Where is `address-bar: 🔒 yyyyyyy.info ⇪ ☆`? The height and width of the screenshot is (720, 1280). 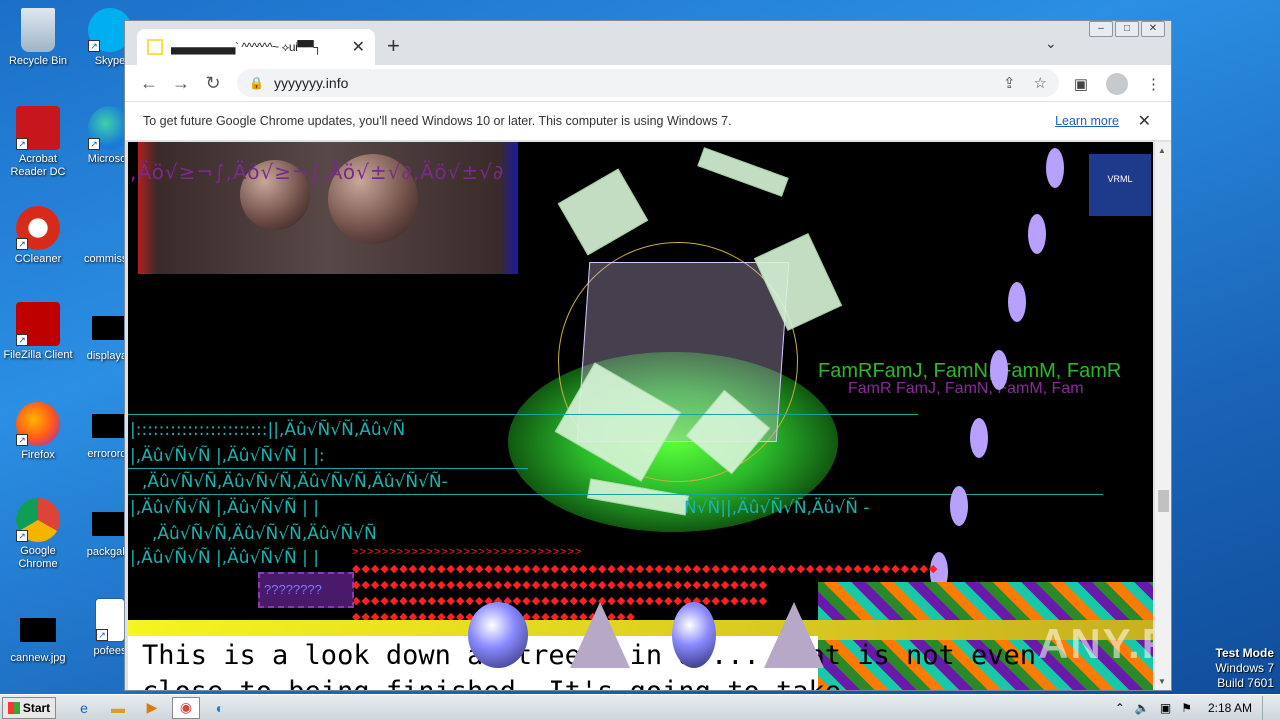
address-bar: 🔒 yyyyyyy.info ⇪ ☆ is located at coordinates (648, 83).